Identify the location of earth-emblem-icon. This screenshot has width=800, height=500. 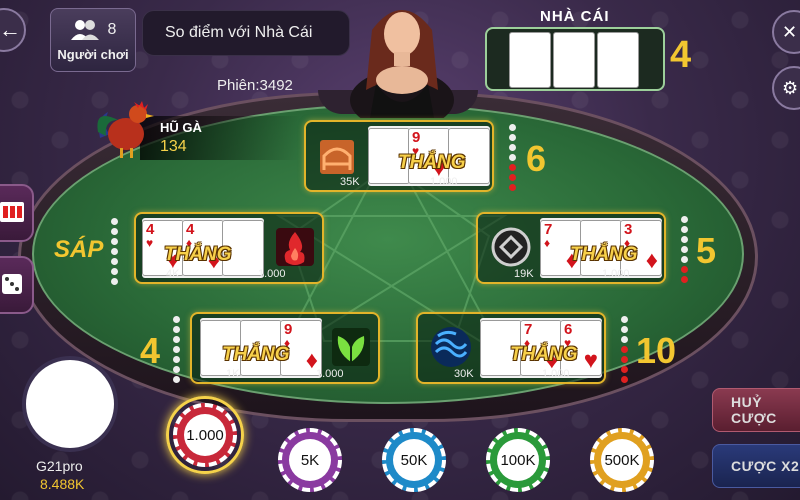
(337, 155).